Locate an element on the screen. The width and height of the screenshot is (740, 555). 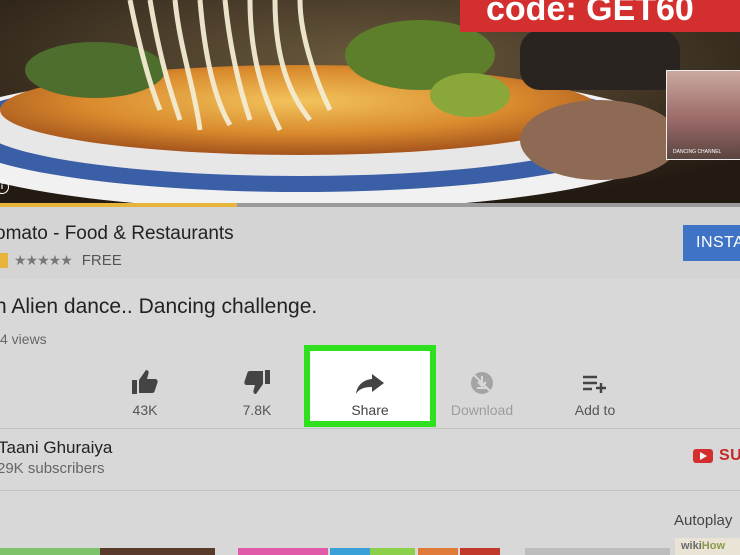
thumbnail-caption: DANCING CHANNEL is located at coordinates (697, 152).